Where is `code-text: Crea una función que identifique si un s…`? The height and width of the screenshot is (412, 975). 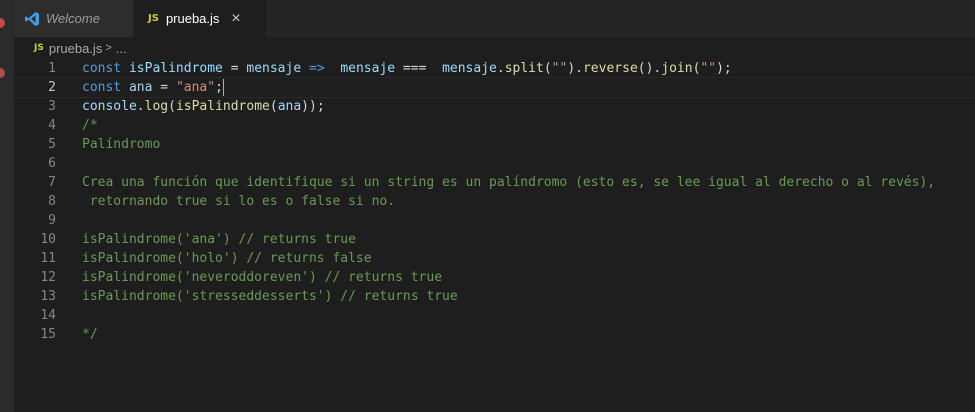 code-text: Crea una función que identifique si un s… is located at coordinates (508, 182).